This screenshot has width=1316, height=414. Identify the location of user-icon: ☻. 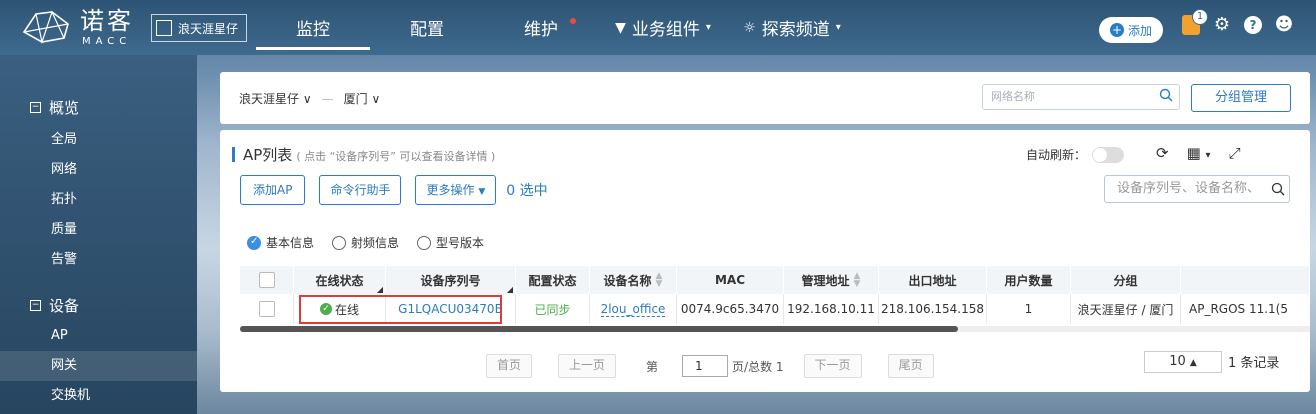
(1284, 25).